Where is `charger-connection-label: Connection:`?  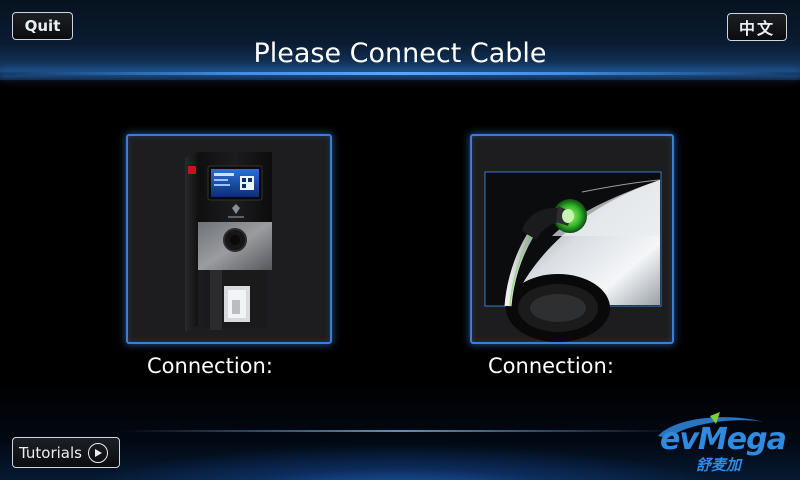
charger-connection-label: Connection: is located at coordinates (210, 366).